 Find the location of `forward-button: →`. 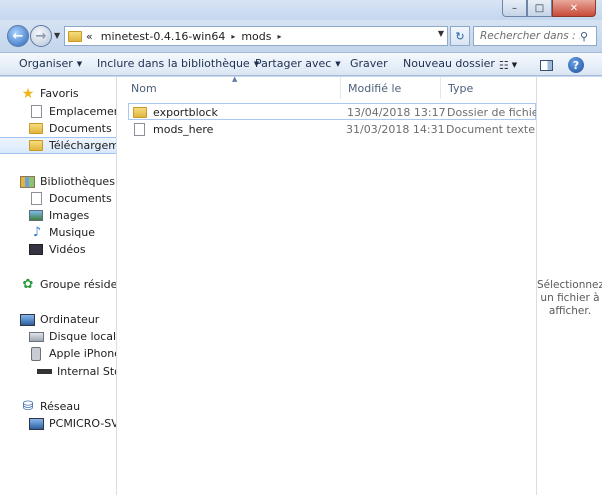

forward-button: → is located at coordinates (41, 36).